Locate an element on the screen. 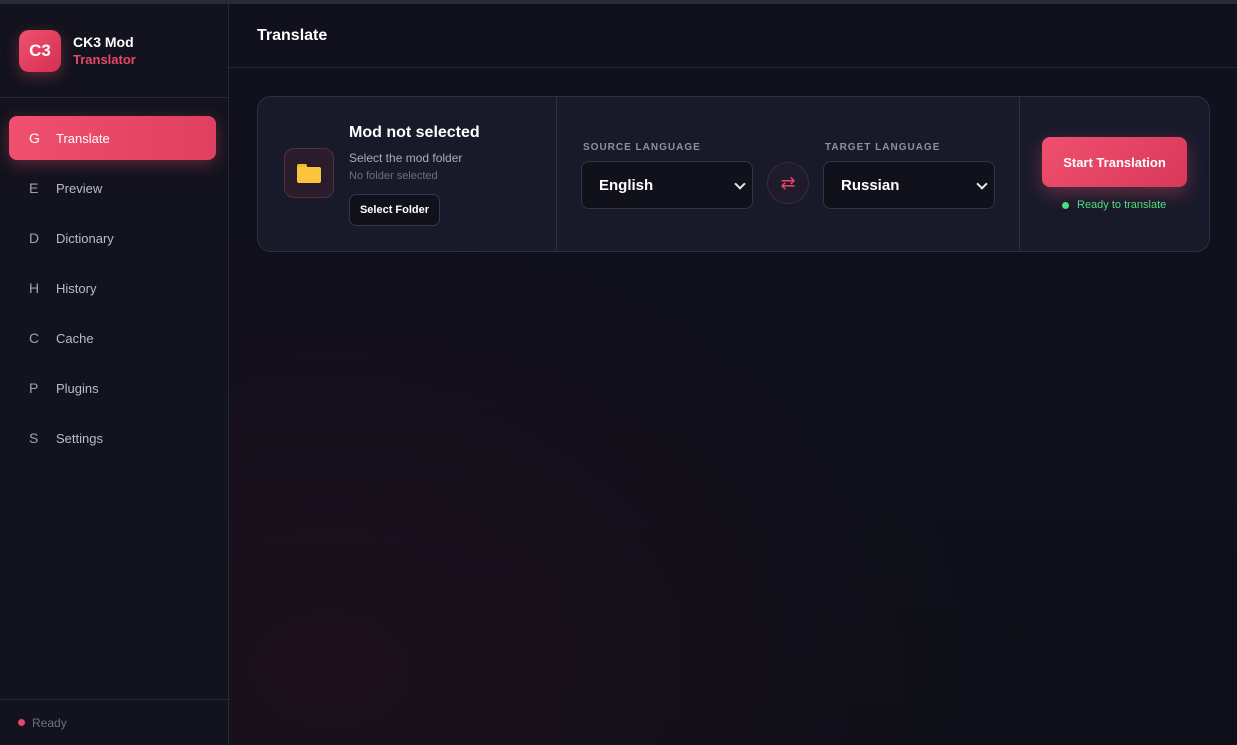 This screenshot has width=1237, height=745. brand-text: CK3 Mod Translator is located at coordinates (104, 50).